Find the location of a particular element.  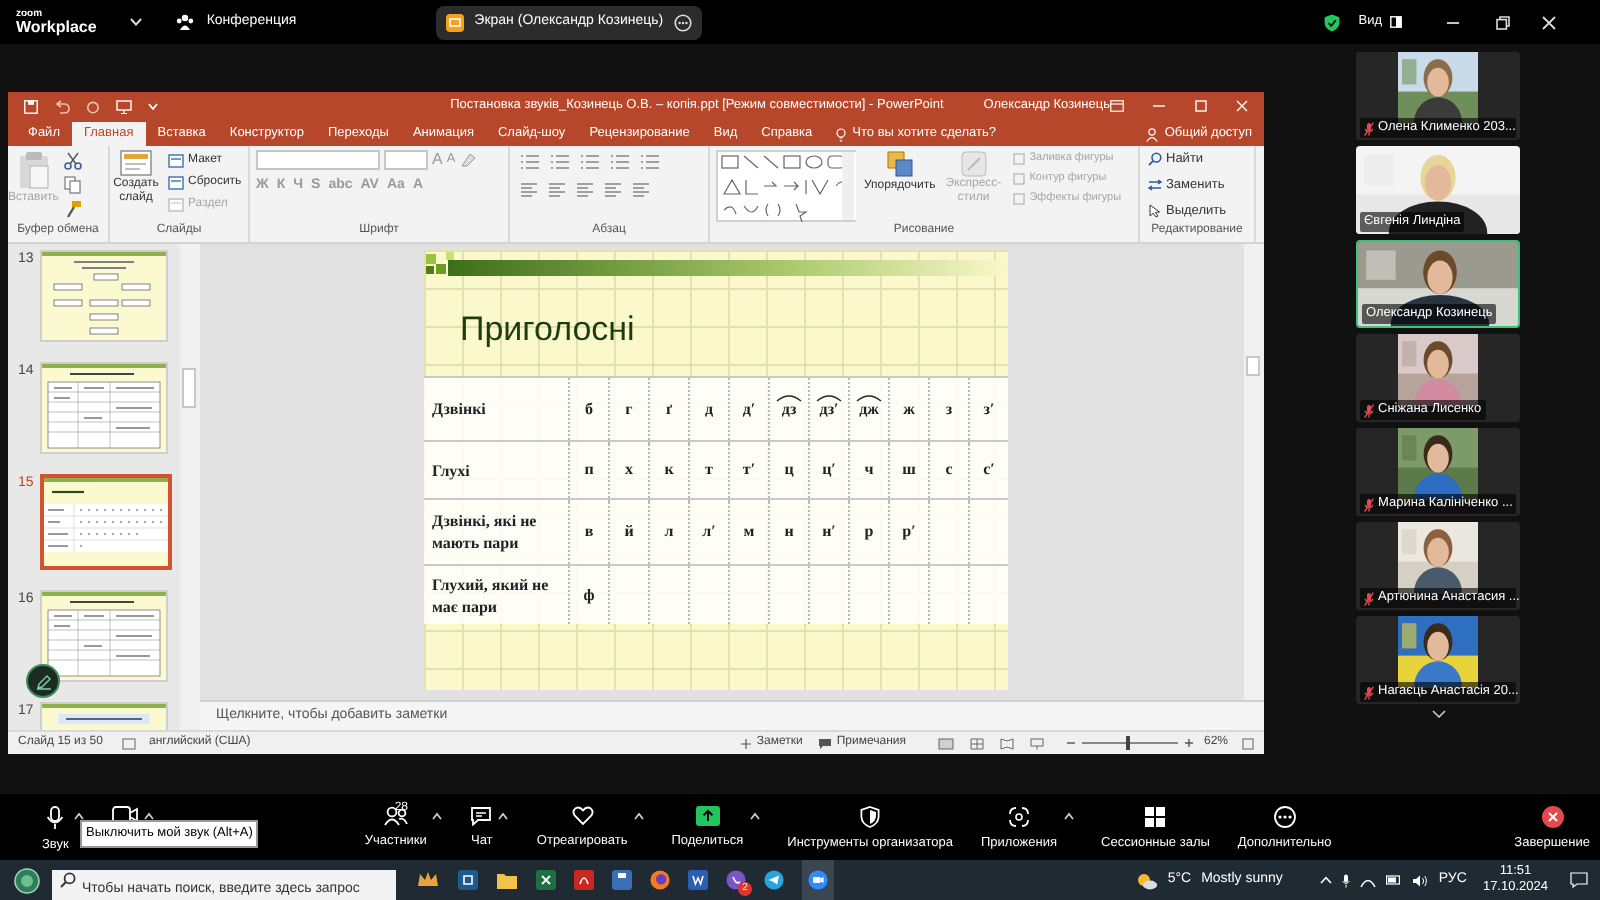

zoom-in-icon is located at coordinates (1188, 743).